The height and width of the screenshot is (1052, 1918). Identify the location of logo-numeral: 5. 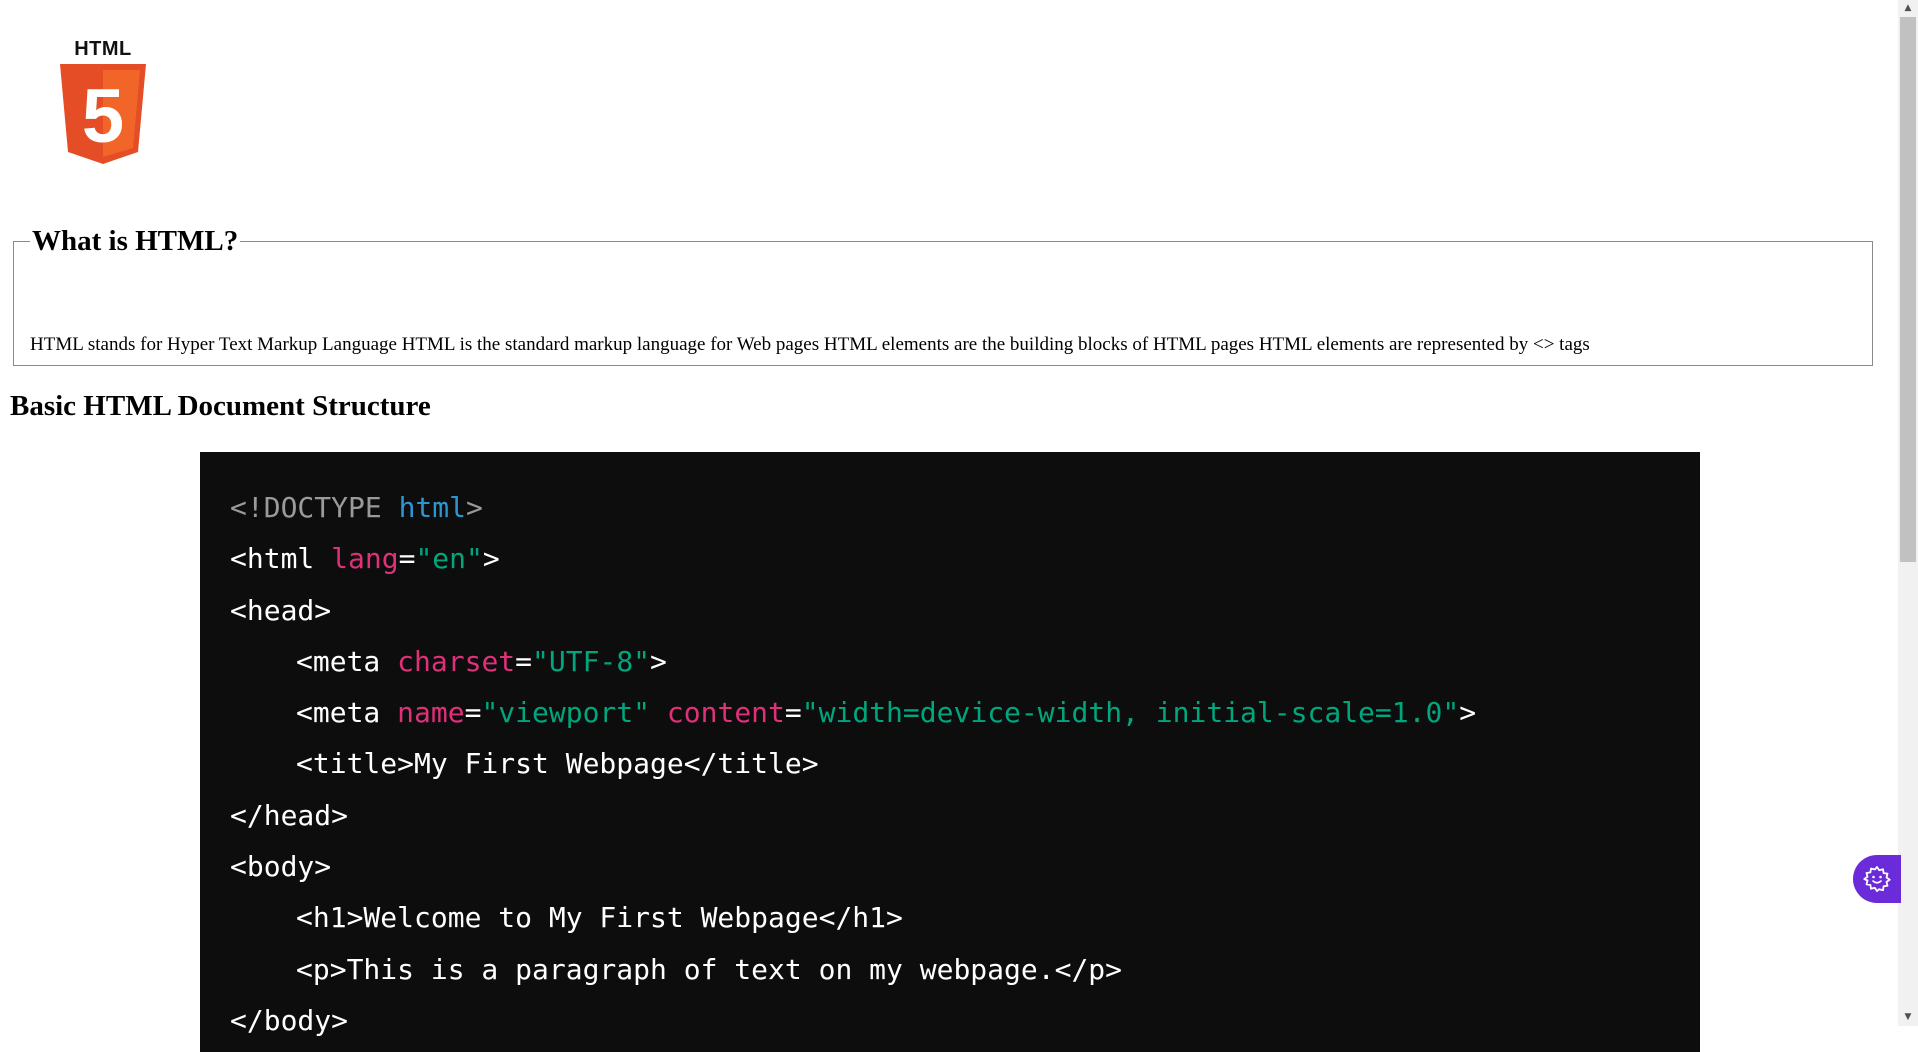
(103, 116).